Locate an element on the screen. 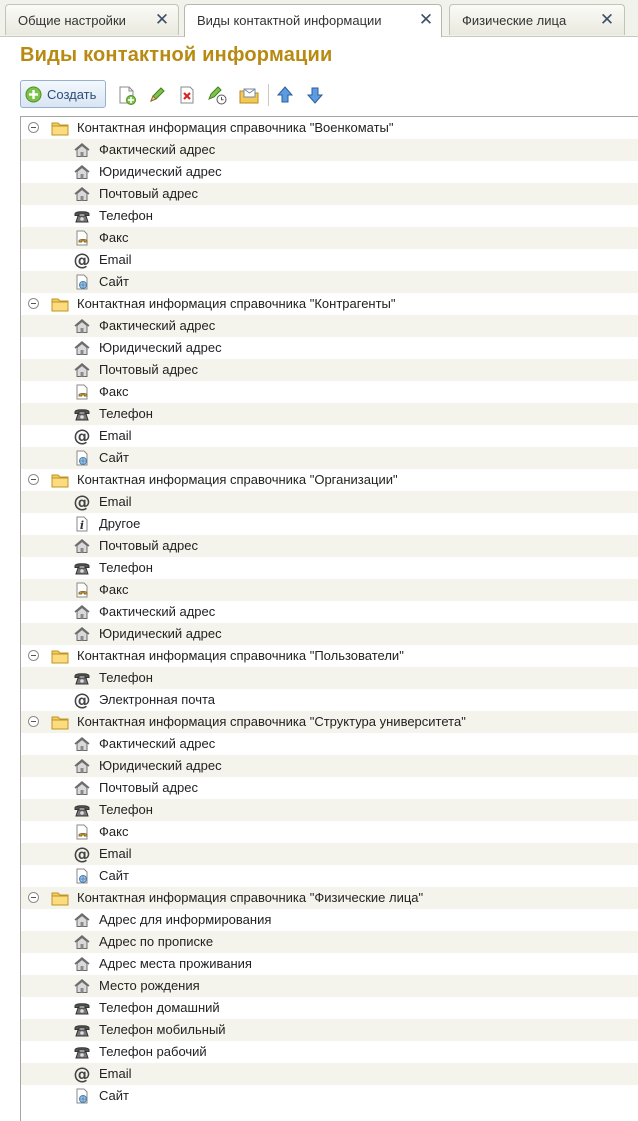 The width and height of the screenshot is (638, 1121). delete-icon is located at coordinates (187, 95).